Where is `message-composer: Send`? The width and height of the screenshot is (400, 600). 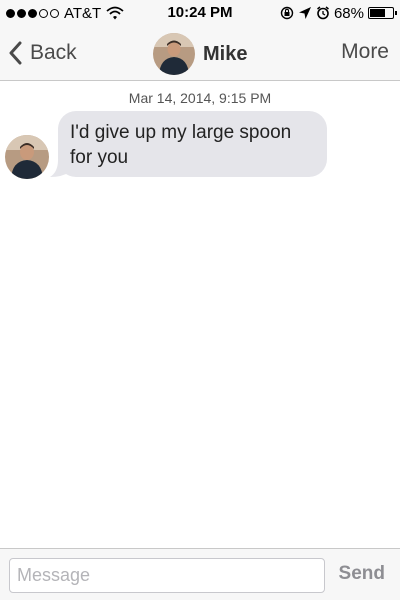 message-composer: Send is located at coordinates (200, 574).